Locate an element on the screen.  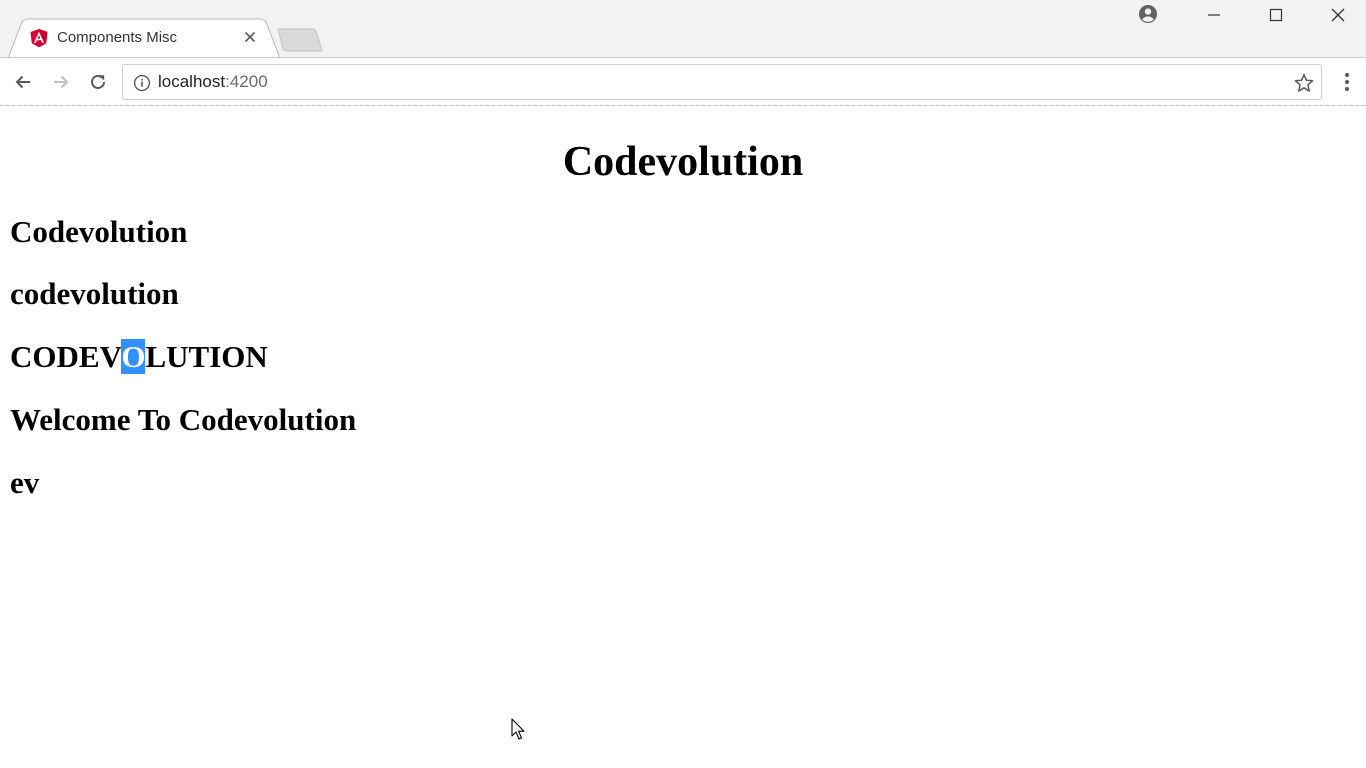
profile-icon is located at coordinates (1148, 15).